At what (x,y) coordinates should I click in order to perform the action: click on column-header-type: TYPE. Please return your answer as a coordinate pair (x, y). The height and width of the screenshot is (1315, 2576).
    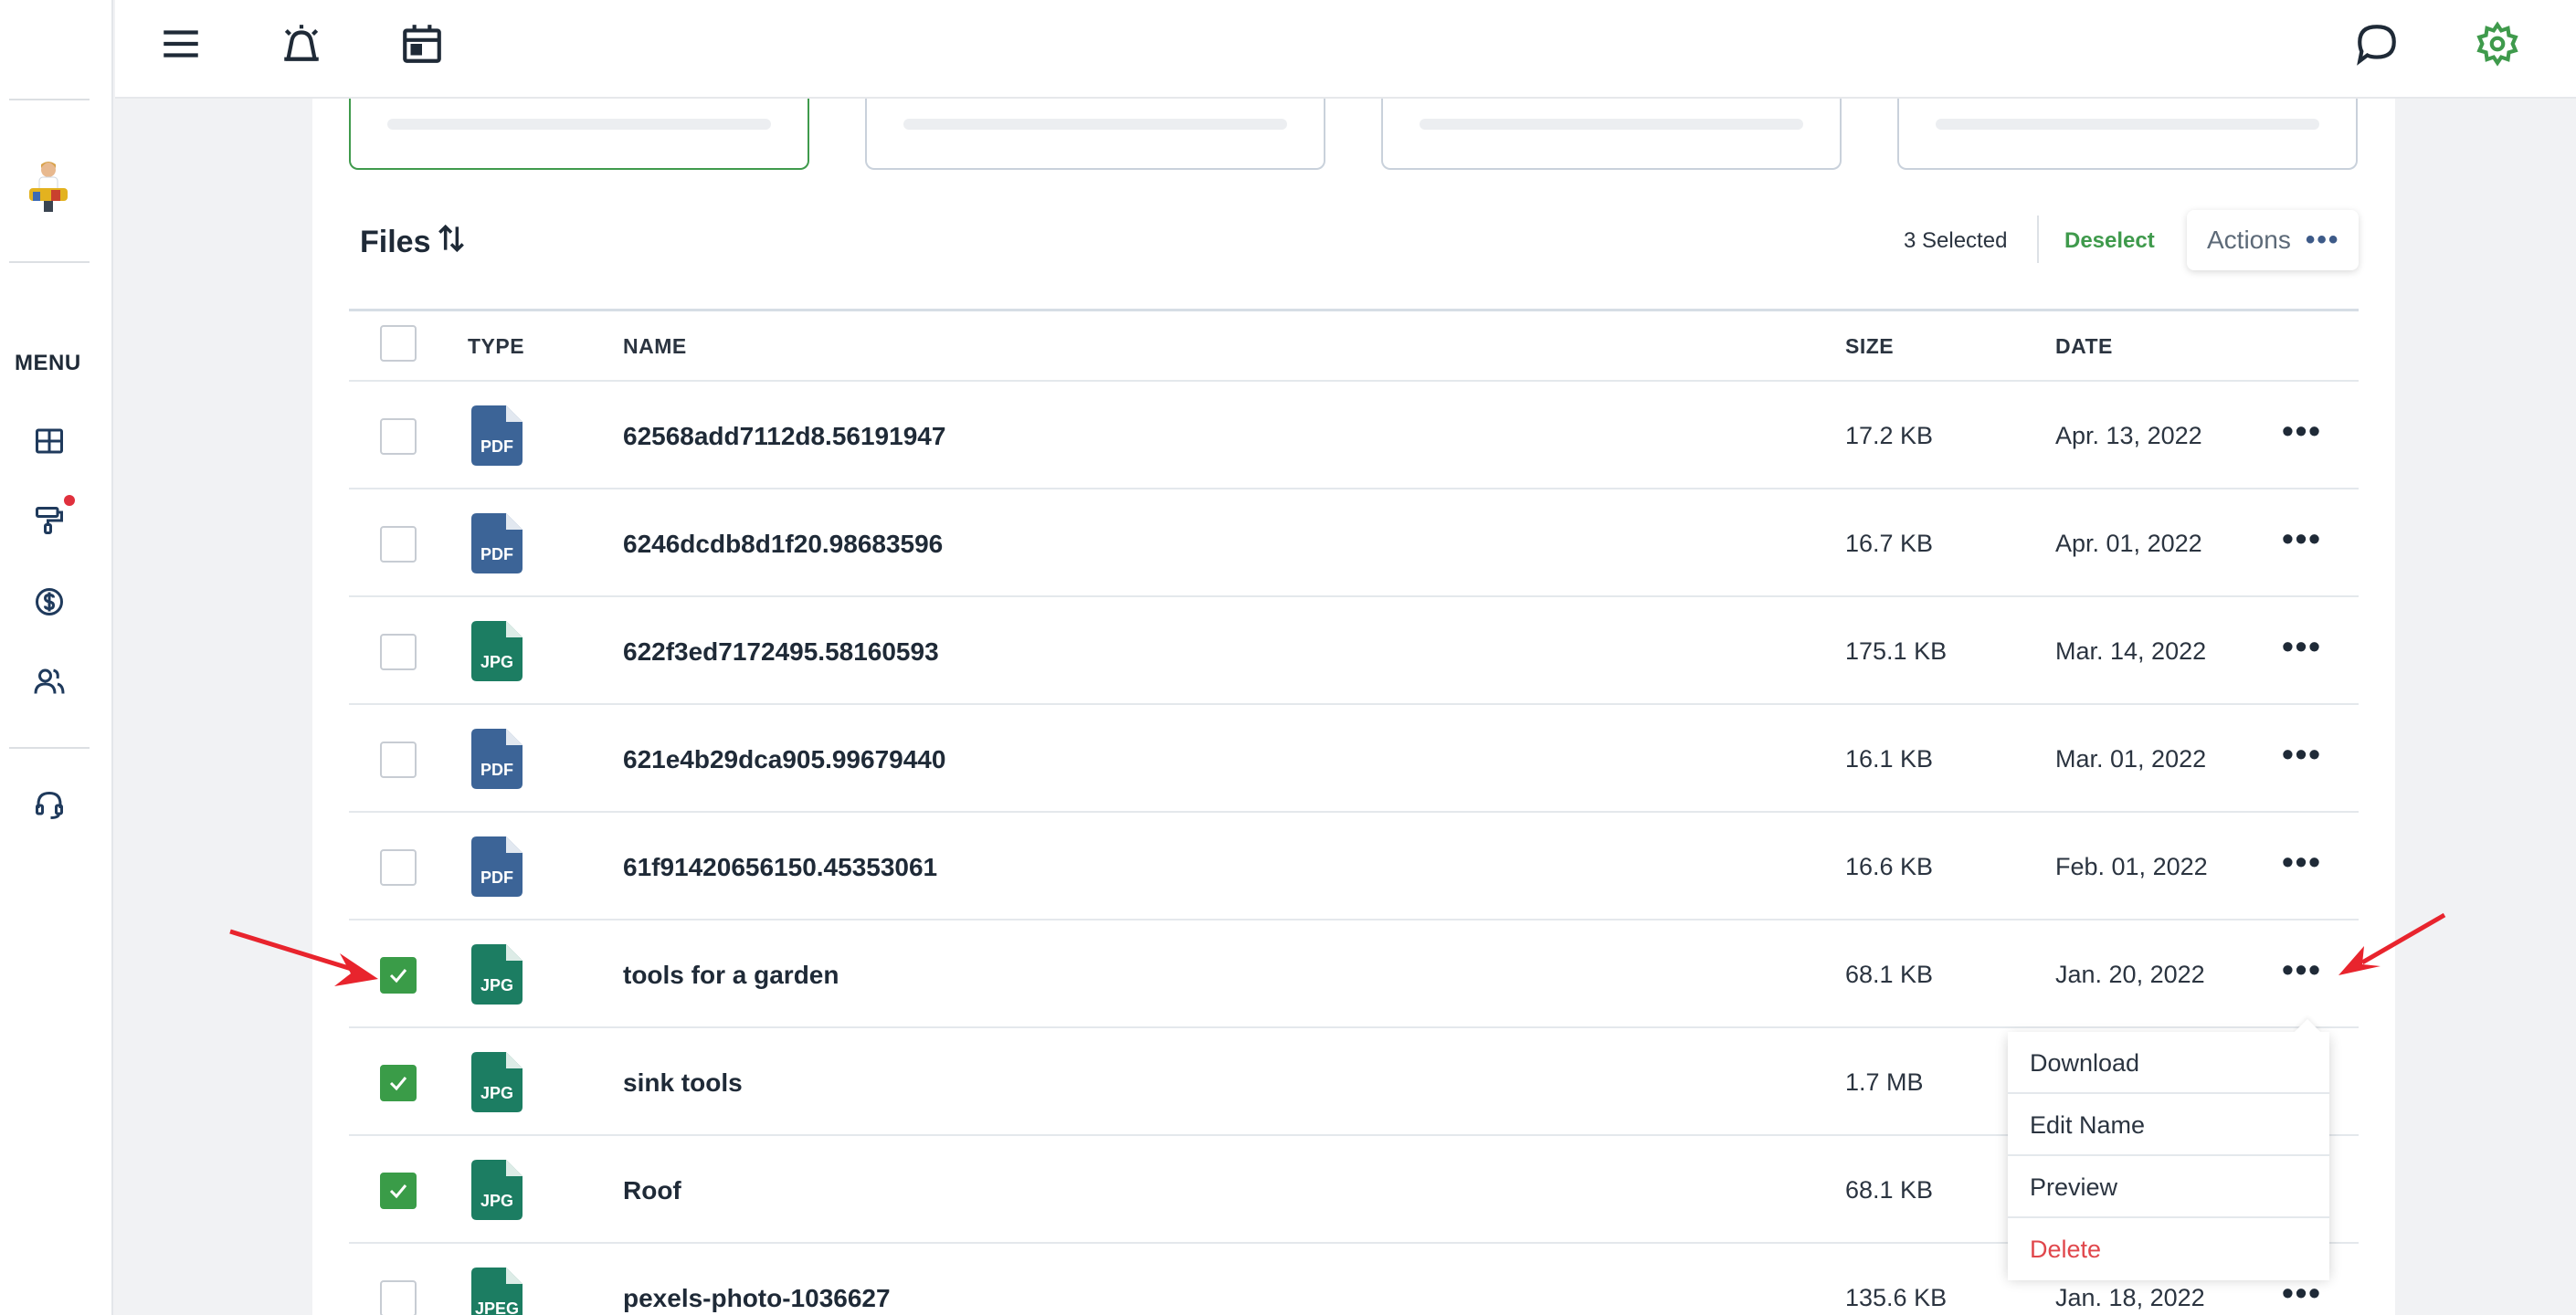
    Looking at the image, I should click on (496, 346).